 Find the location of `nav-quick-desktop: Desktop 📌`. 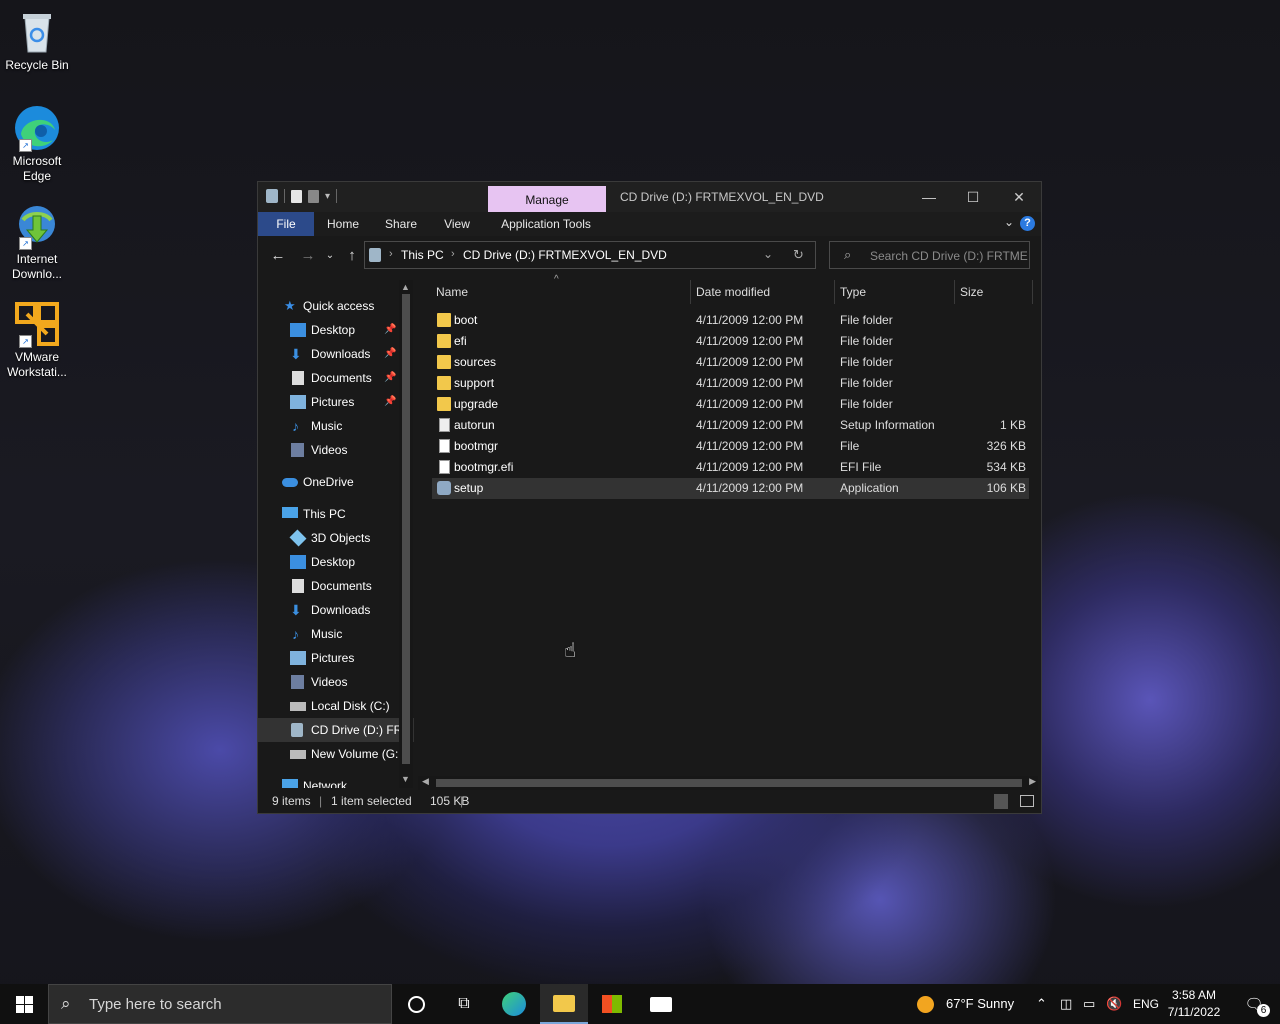

nav-quick-desktop: Desktop 📌 is located at coordinates (336, 330).